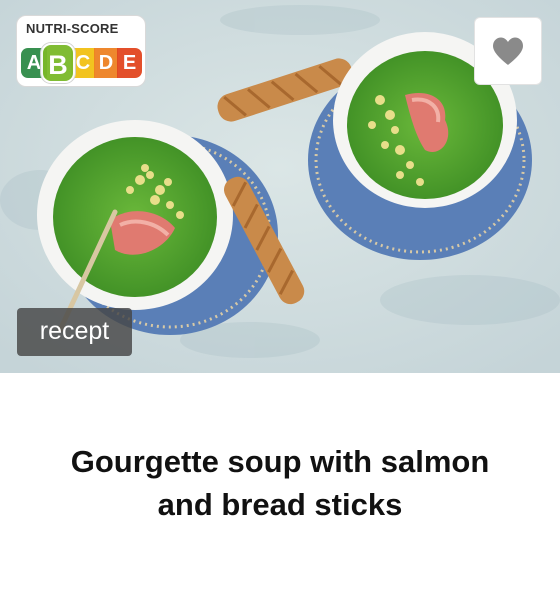  What do you see at coordinates (72, 28) in the screenshot?
I see `nutri-score-label: NUTRI-SCORE` at bounding box center [72, 28].